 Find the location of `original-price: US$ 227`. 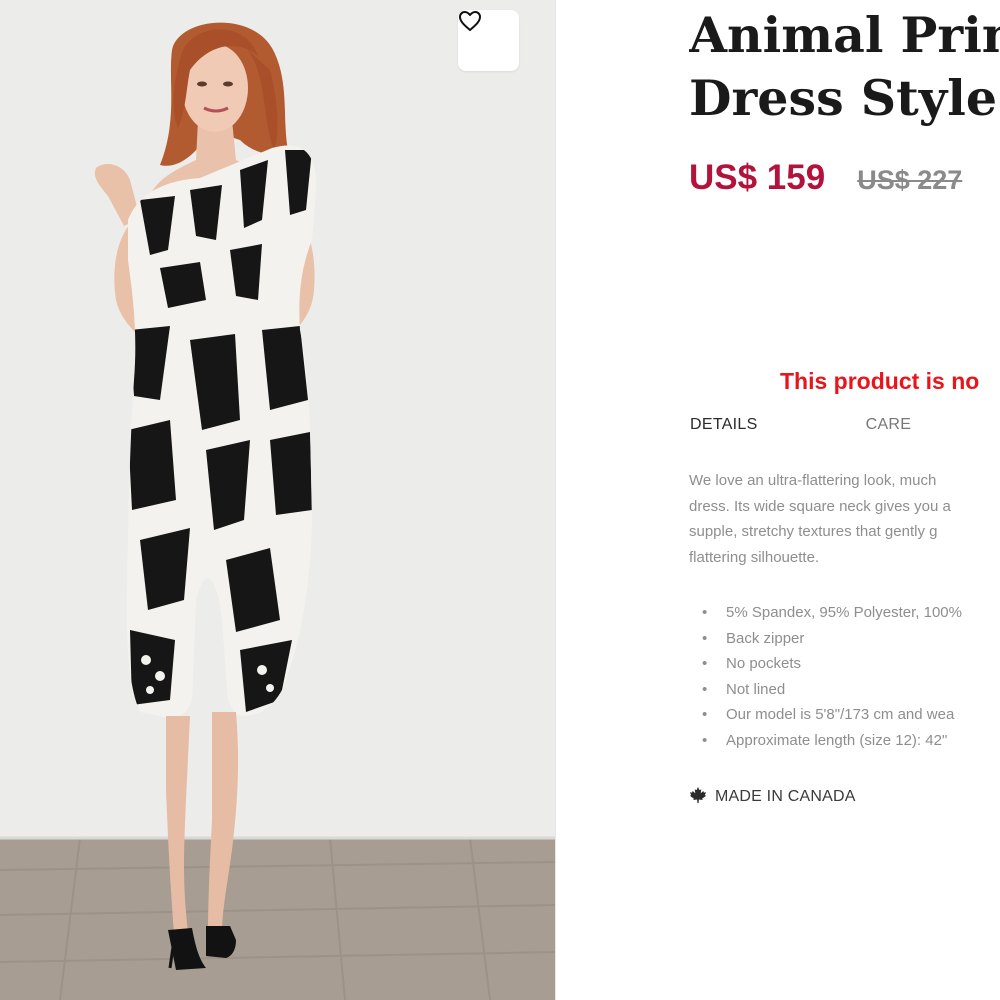

original-price: US$ 227 is located at coordinates (910, 180).